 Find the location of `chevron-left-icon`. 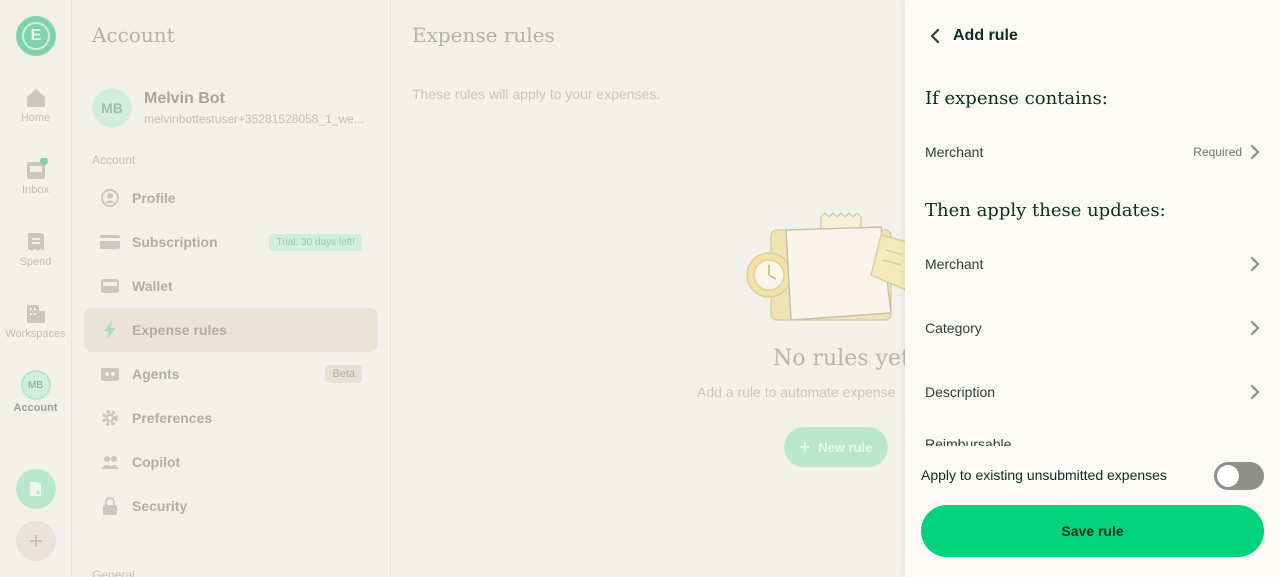

chevron-left-icon is located at coordinates (935, 36).